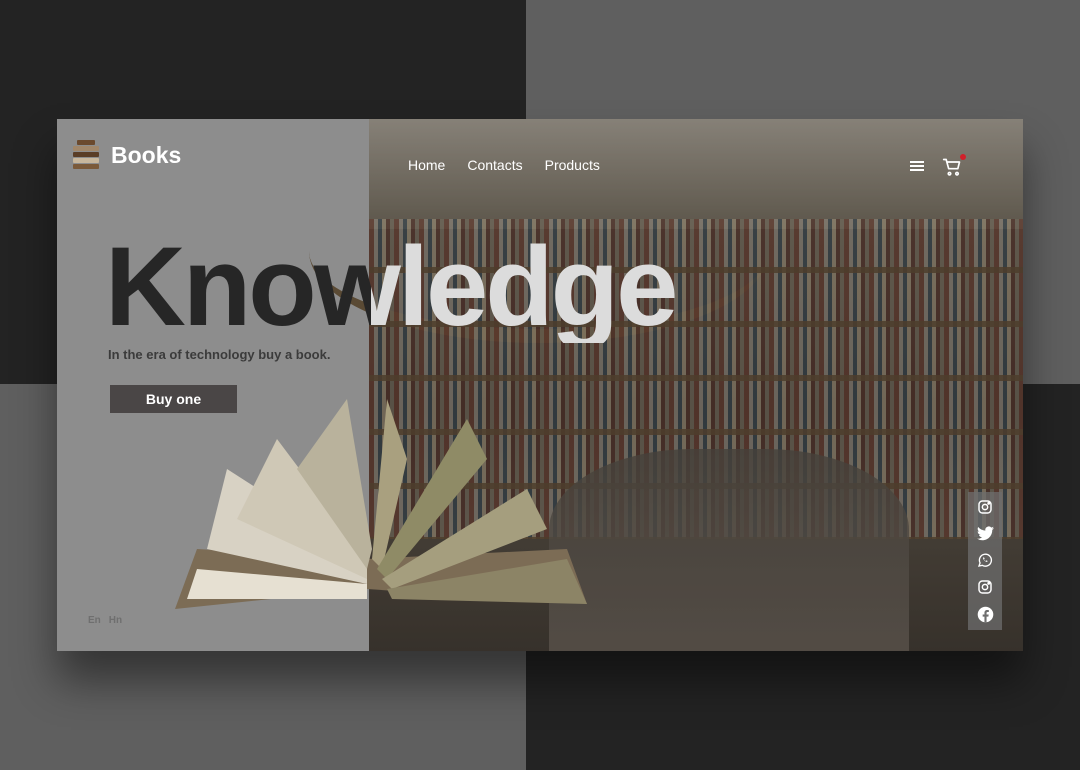 This screenshot has width=1080, height=770. What do you see at coordinates (105, 620) in the screenshot?
I see `language-switcher: En Hn` at bounding box center [105, 620].